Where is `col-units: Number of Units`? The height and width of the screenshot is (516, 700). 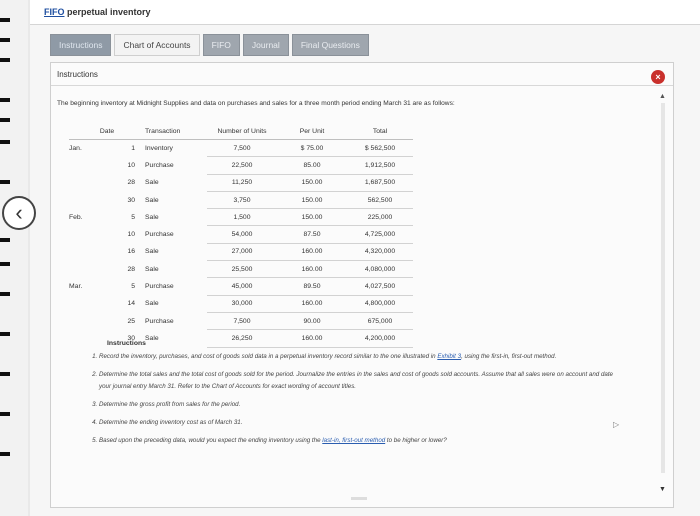
col-units: Number of Units is located at coordinates (242, 131).